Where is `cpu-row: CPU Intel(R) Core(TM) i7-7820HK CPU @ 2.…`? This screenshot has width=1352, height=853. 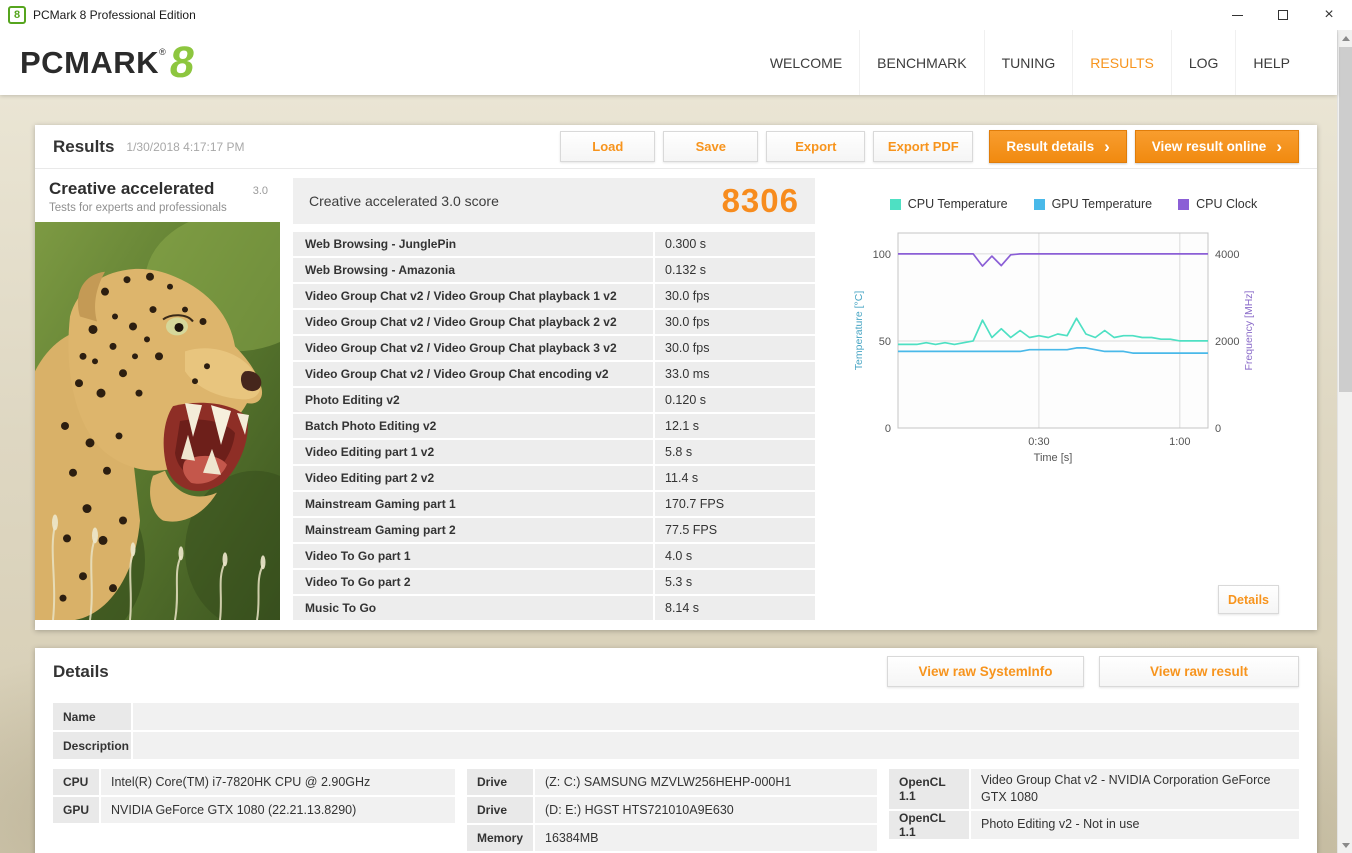
cpu-row: CPU Intel(R) Core(TM) i7-7820HK CPU @ 2.… is located at coordinates (254, 782).